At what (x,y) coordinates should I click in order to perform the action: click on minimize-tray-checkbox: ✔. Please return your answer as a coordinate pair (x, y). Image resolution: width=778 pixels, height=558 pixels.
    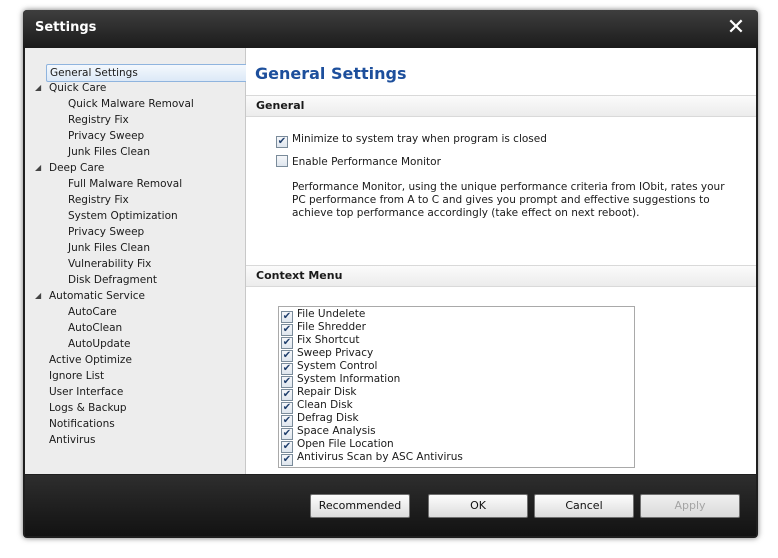
    Looking at the image, I should click on (282, 142).